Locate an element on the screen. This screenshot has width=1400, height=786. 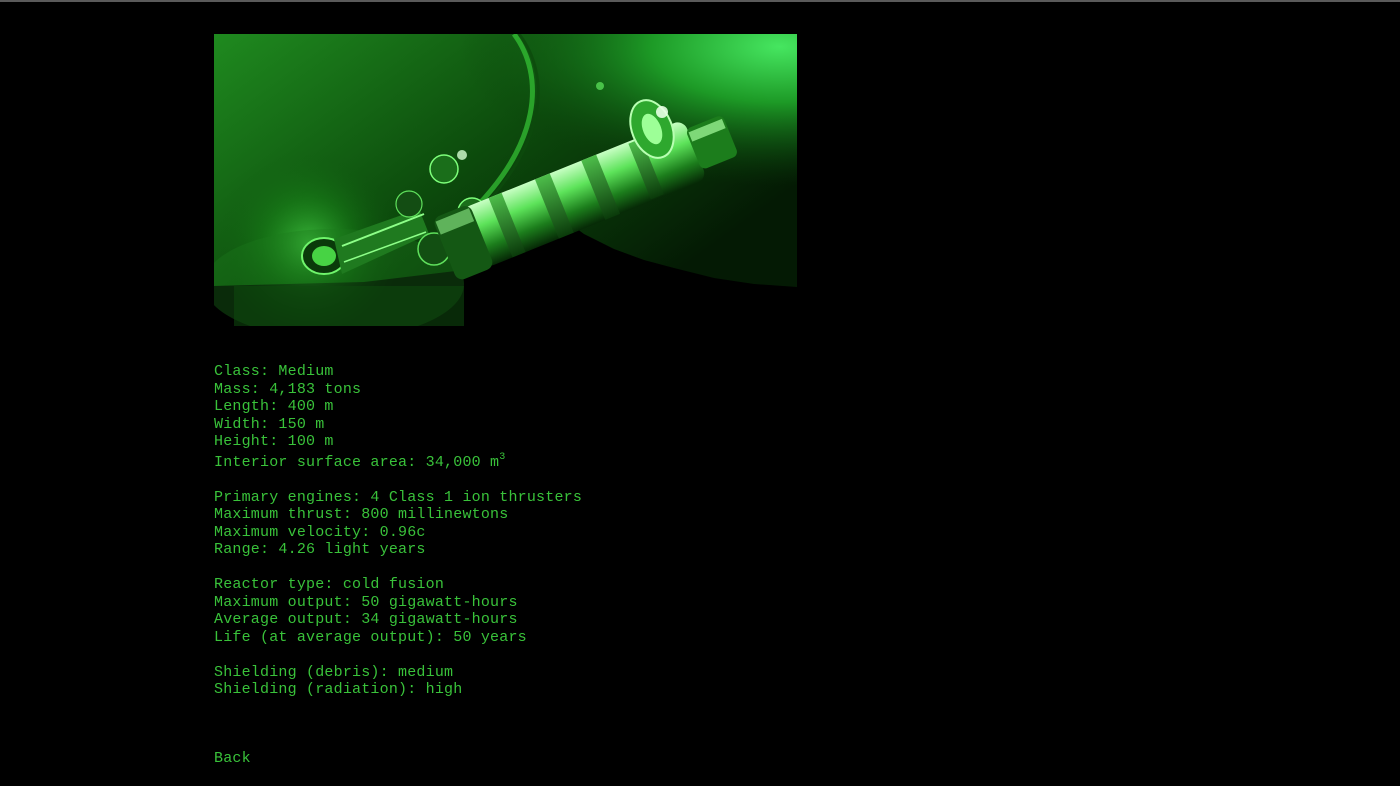
spec-mass: Mass: 4,183 tons is located at coordinates (288, 389).